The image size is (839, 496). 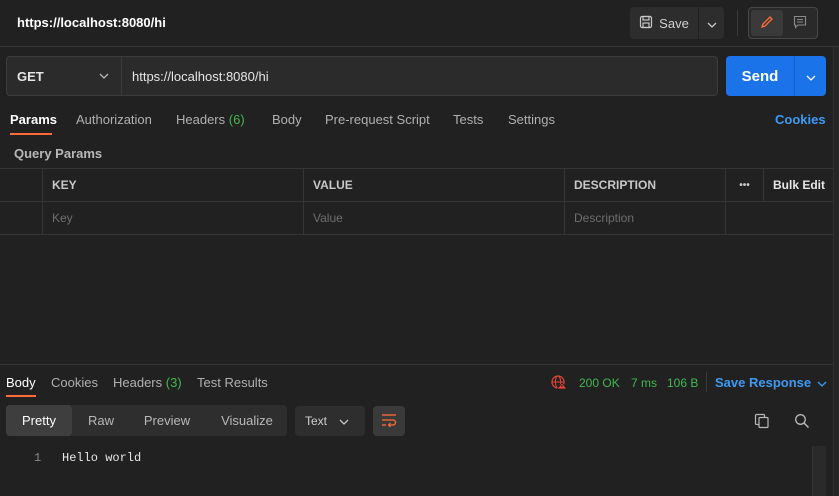 What do you see at coordinates (417, 76) in the screenshot?
I see `url-input` at bounding box center [417, 76].